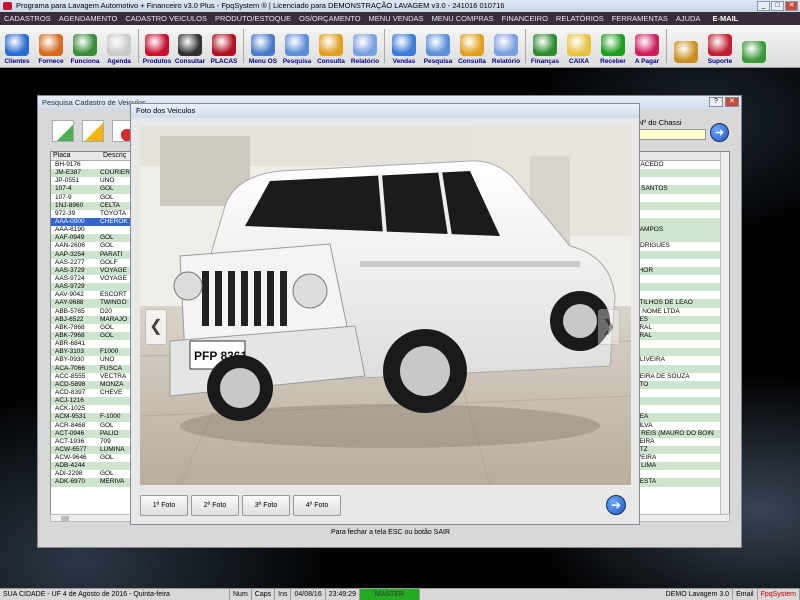  I want to click on table-row: RESTA, so click(681, 482).